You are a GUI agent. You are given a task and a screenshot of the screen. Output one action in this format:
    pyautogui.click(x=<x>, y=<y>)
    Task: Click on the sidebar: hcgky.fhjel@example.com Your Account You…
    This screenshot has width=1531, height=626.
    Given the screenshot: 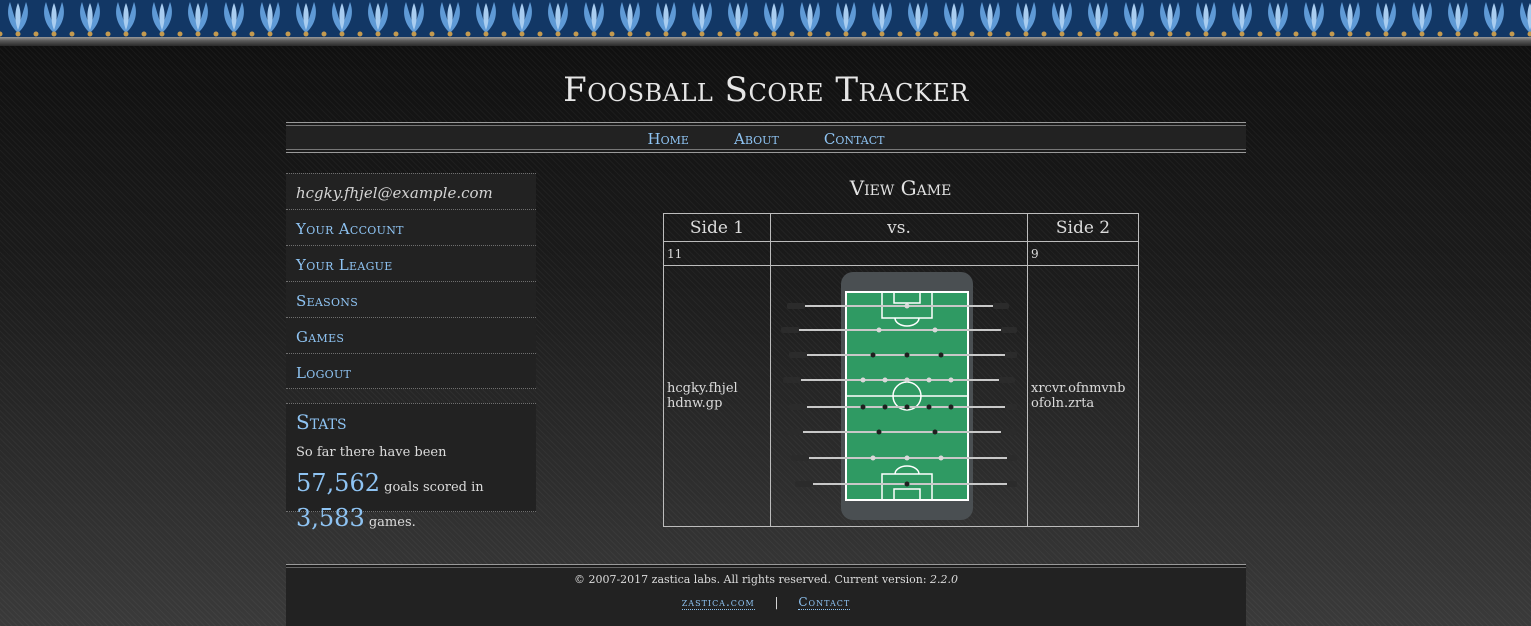 What is the action you would take?
    pyautogui.click(x=411, y=352)
    